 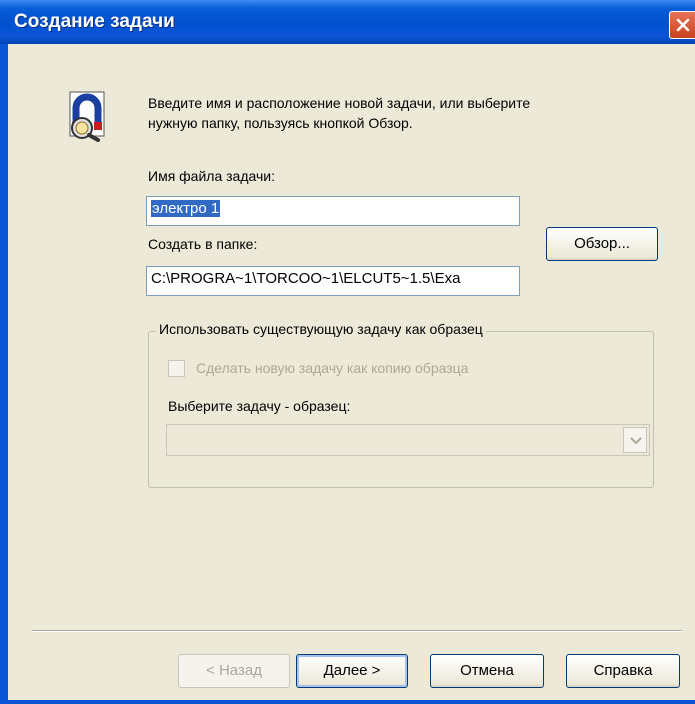 I want to click on filename-label: Имя файла задачи:, so click(x=211, y=176).